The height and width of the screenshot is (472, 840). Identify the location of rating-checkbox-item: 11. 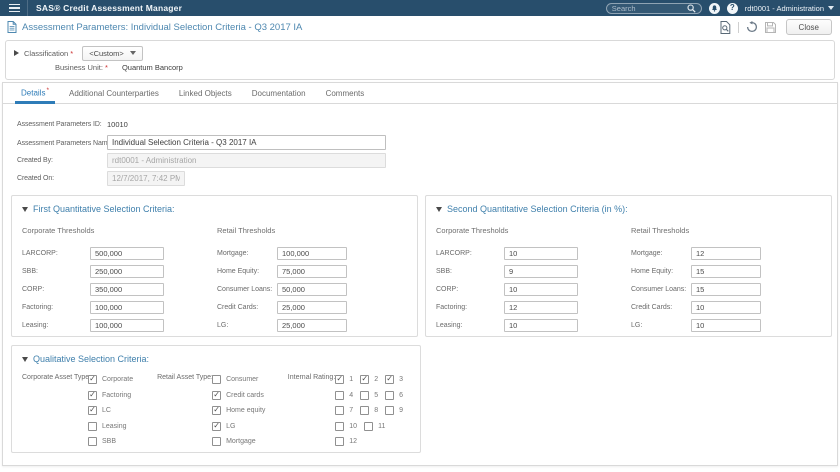
(374, 427).